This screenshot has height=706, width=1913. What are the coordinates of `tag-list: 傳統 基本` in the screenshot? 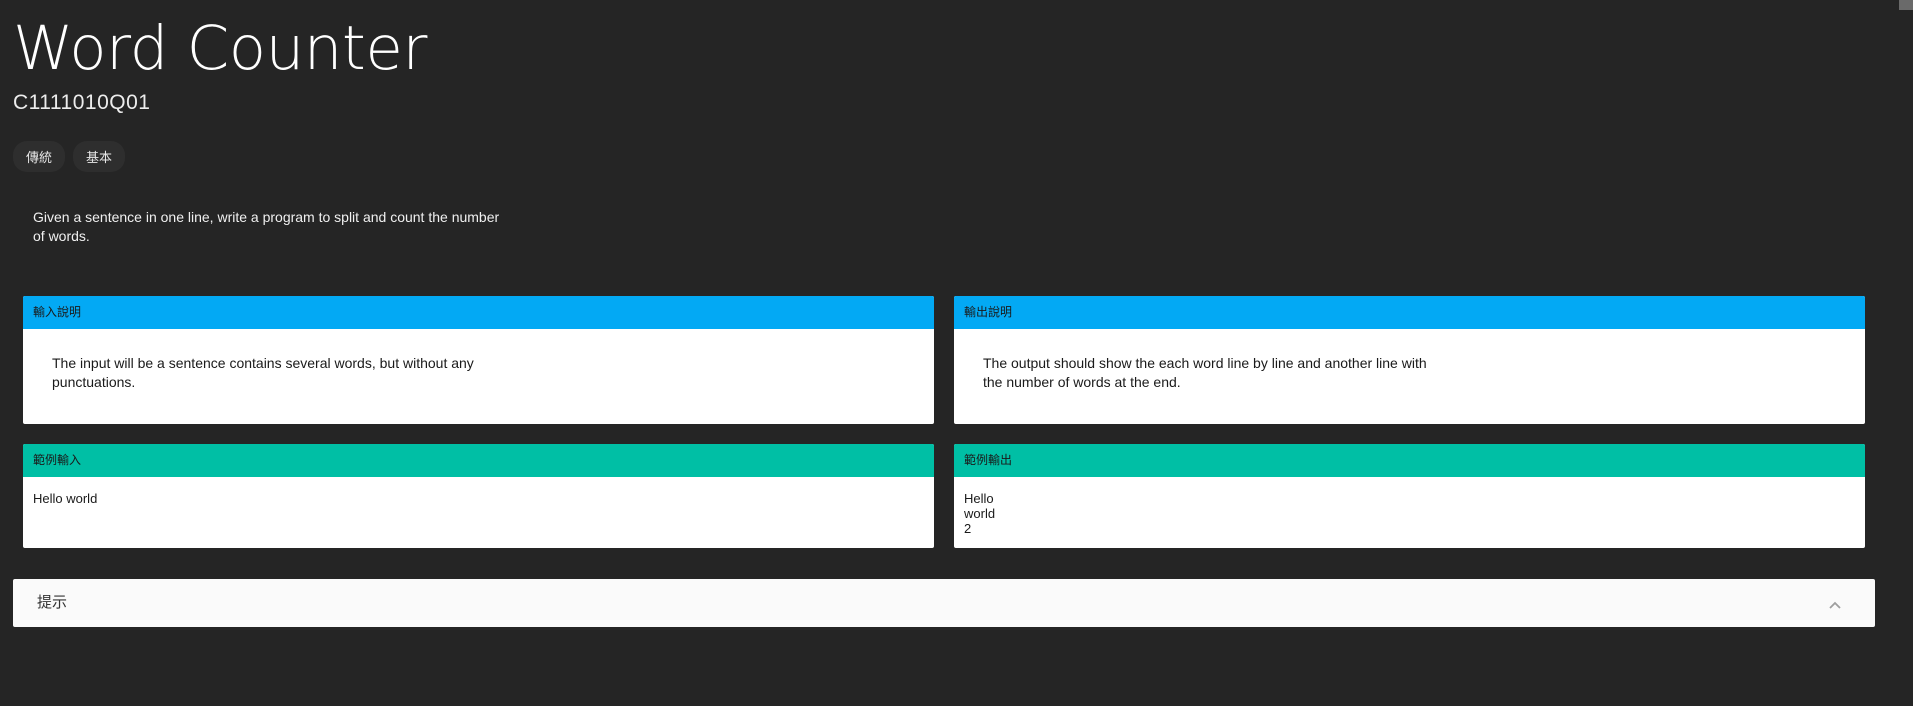 It's located at (69, 156).